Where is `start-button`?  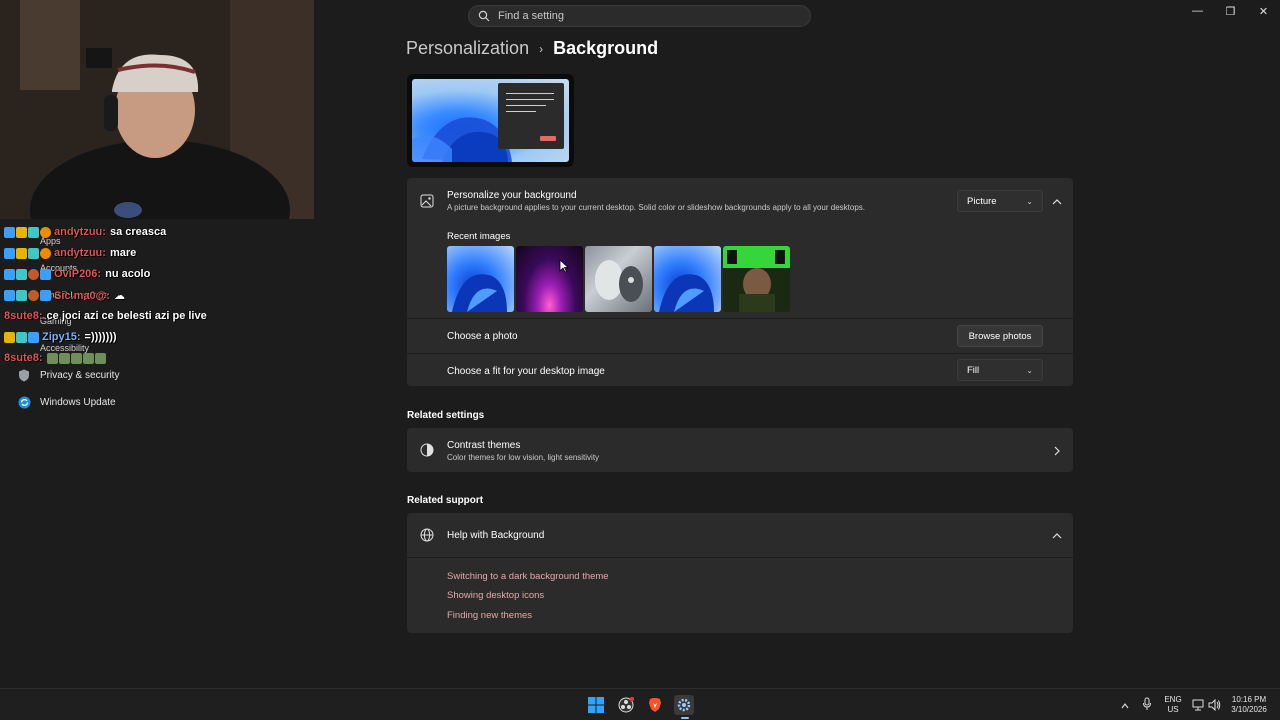 start-button is located at coordinates (596, 705).